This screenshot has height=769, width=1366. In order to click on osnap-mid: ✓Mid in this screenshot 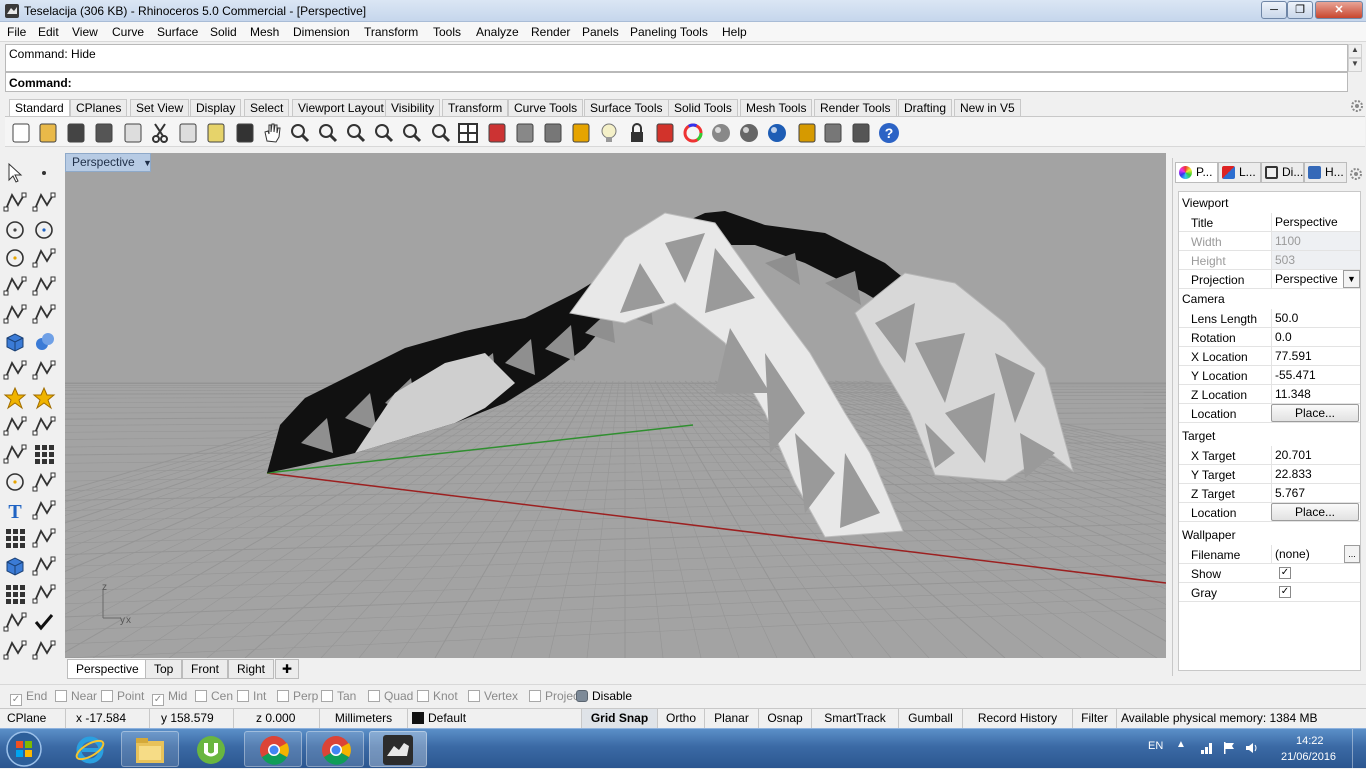, I will do `click(169, 697)`.